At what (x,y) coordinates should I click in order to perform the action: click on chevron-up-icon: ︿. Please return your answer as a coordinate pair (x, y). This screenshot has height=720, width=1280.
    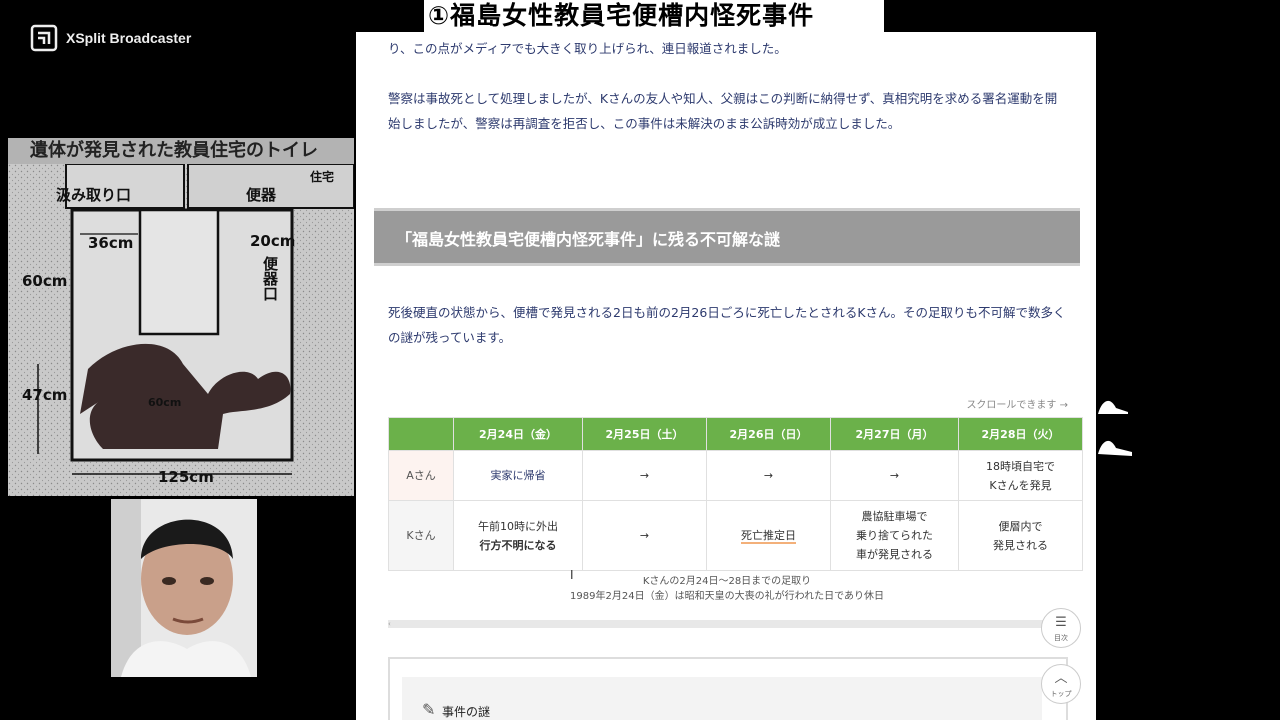
    Looking at the image, I should click on (1061, 678).